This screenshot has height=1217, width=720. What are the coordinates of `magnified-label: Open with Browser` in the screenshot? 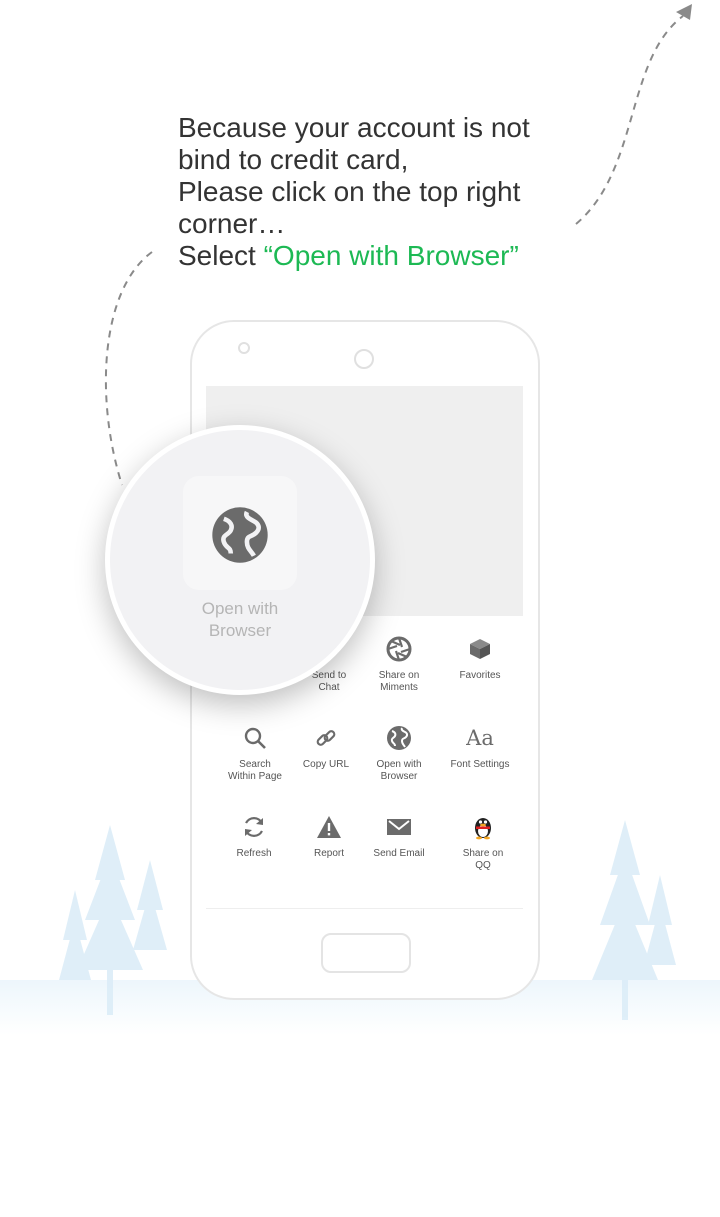 It's located at (240, 619).